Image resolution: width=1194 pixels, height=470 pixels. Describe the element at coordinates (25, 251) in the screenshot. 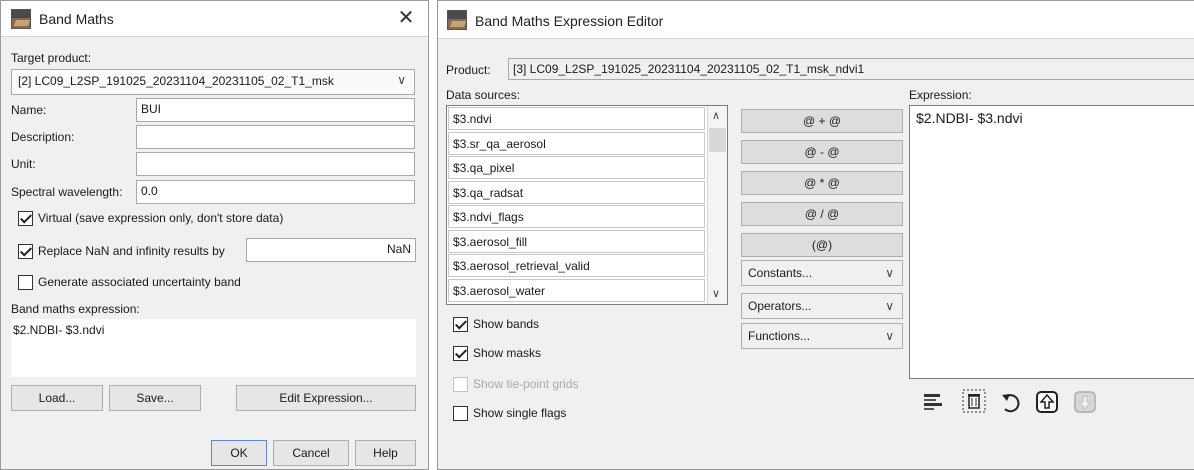

I see `replace-nan-checkbox` at that location.